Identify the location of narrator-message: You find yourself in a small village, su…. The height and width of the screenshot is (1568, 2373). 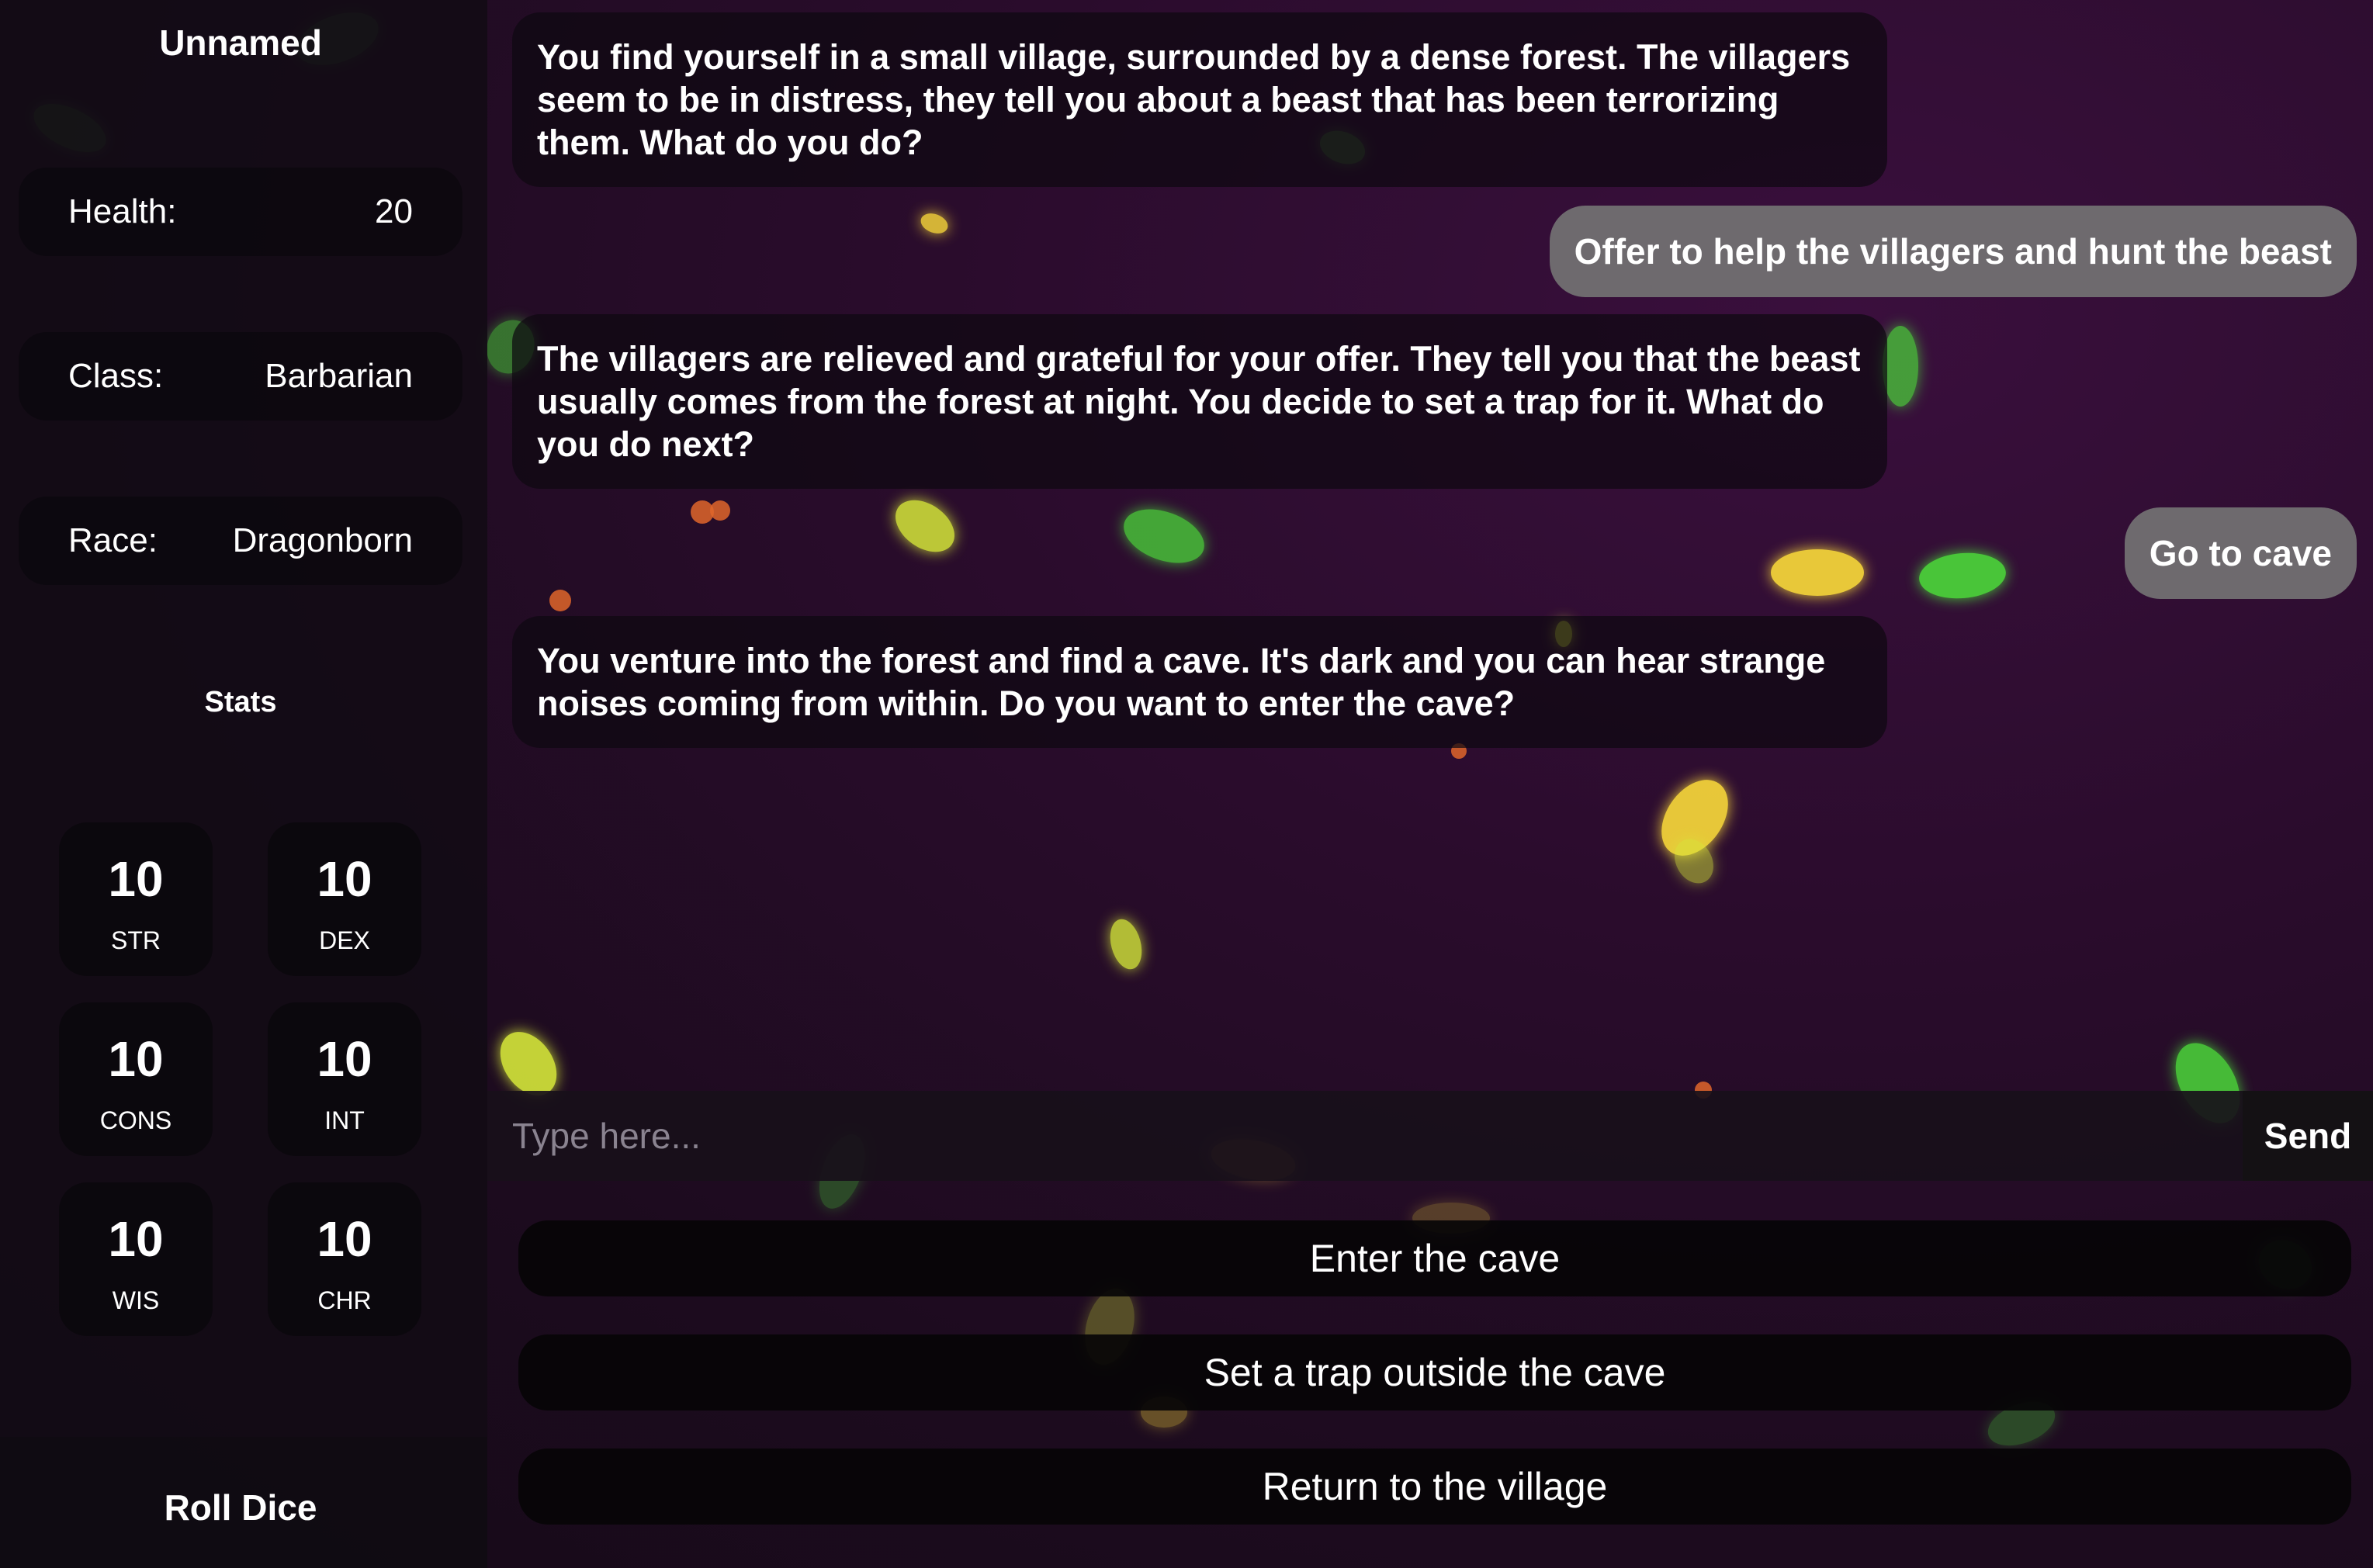
(1199, 100).